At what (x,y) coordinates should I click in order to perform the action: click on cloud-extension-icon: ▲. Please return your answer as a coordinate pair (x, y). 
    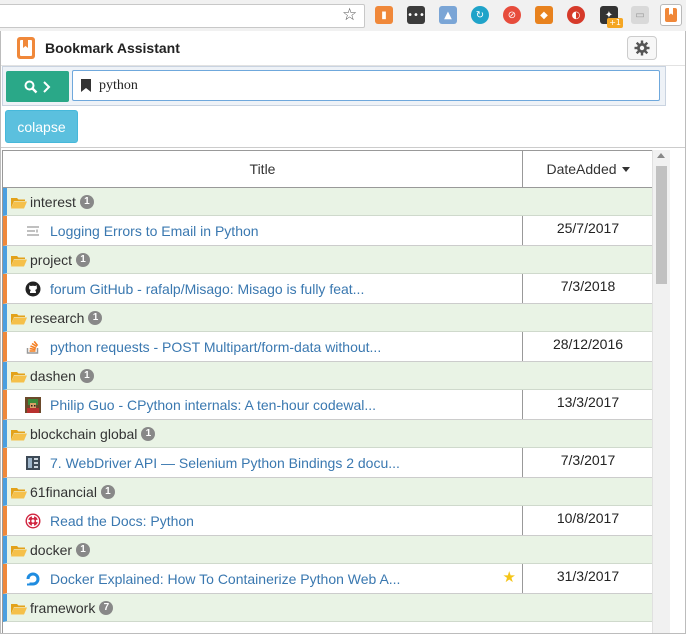
    Looking at the image, I should click on (448, 15).